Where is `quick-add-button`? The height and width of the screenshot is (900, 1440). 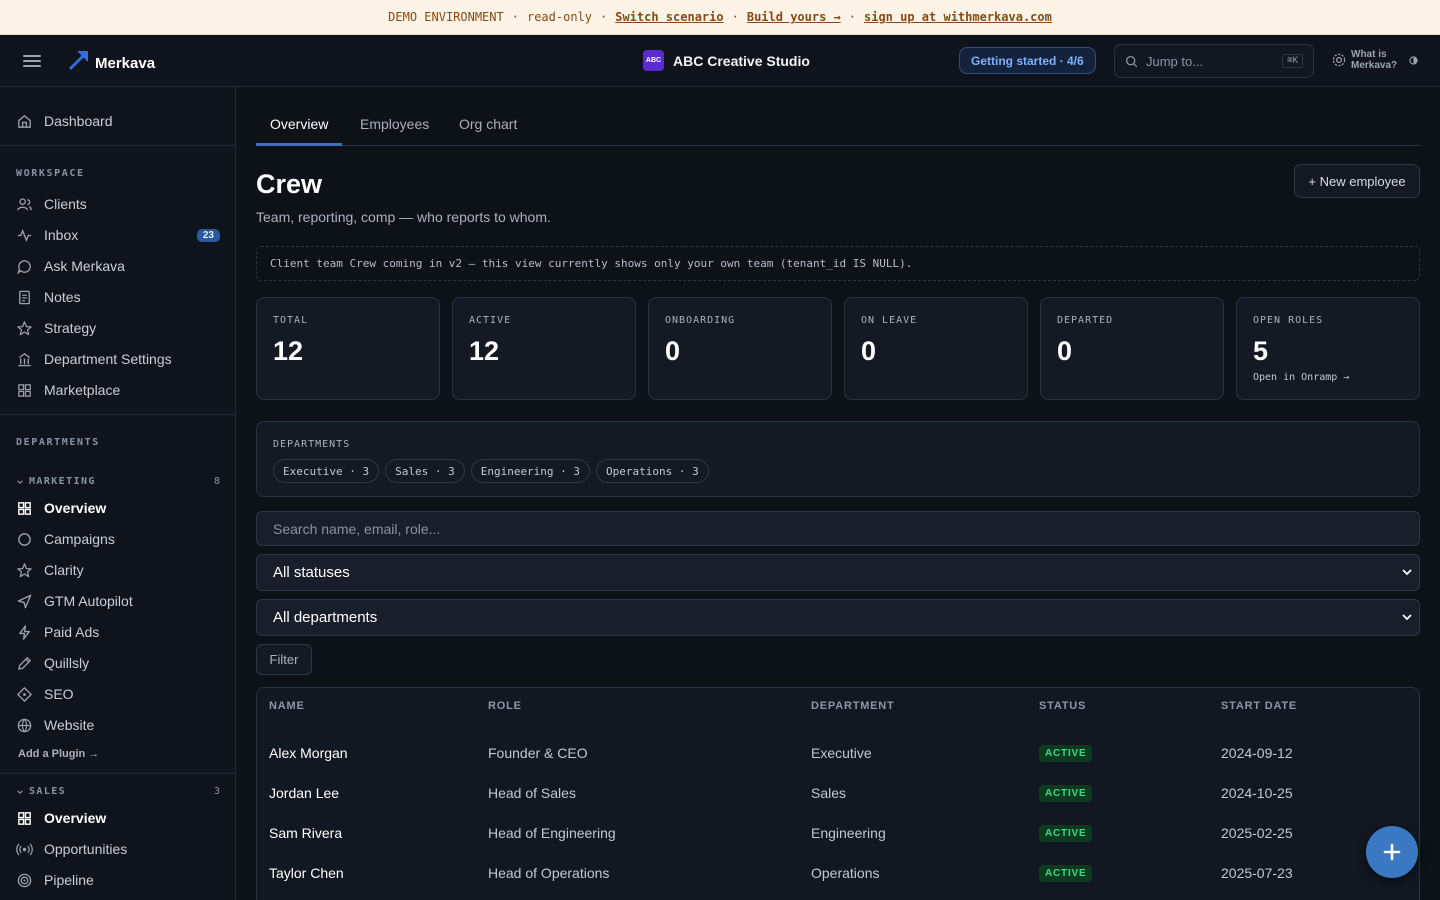
quick-add-button is located at coordinates (1392, 852).